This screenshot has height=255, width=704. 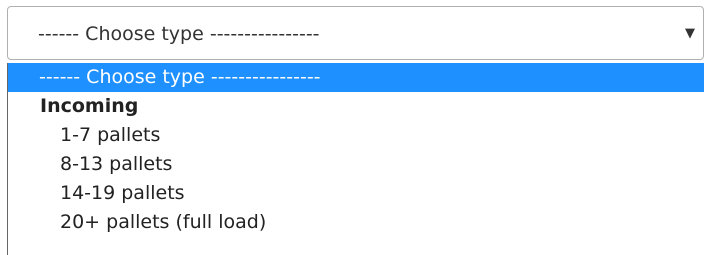 I want to click on optgroup-incoming: Incoming, so click(x=89, y=106).